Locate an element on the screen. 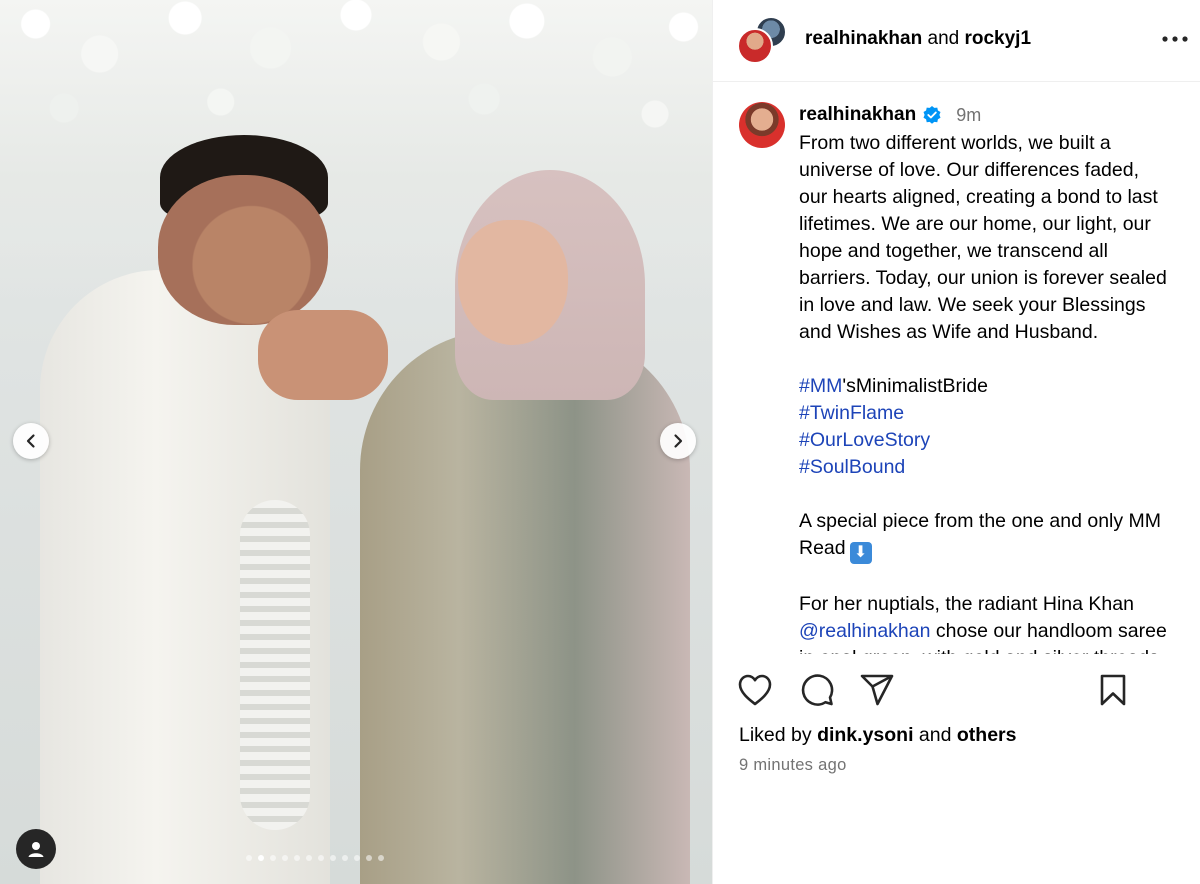 The width and height of the screenshot is (1200, 884). next-slide-button is located at coordinates (678, 441).